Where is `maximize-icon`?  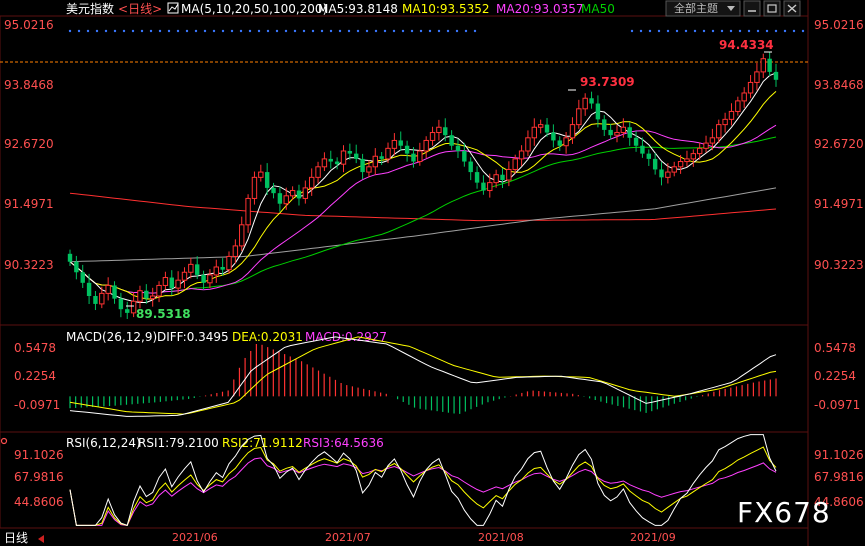
maximize-icon is located at coordinates (772, 8).